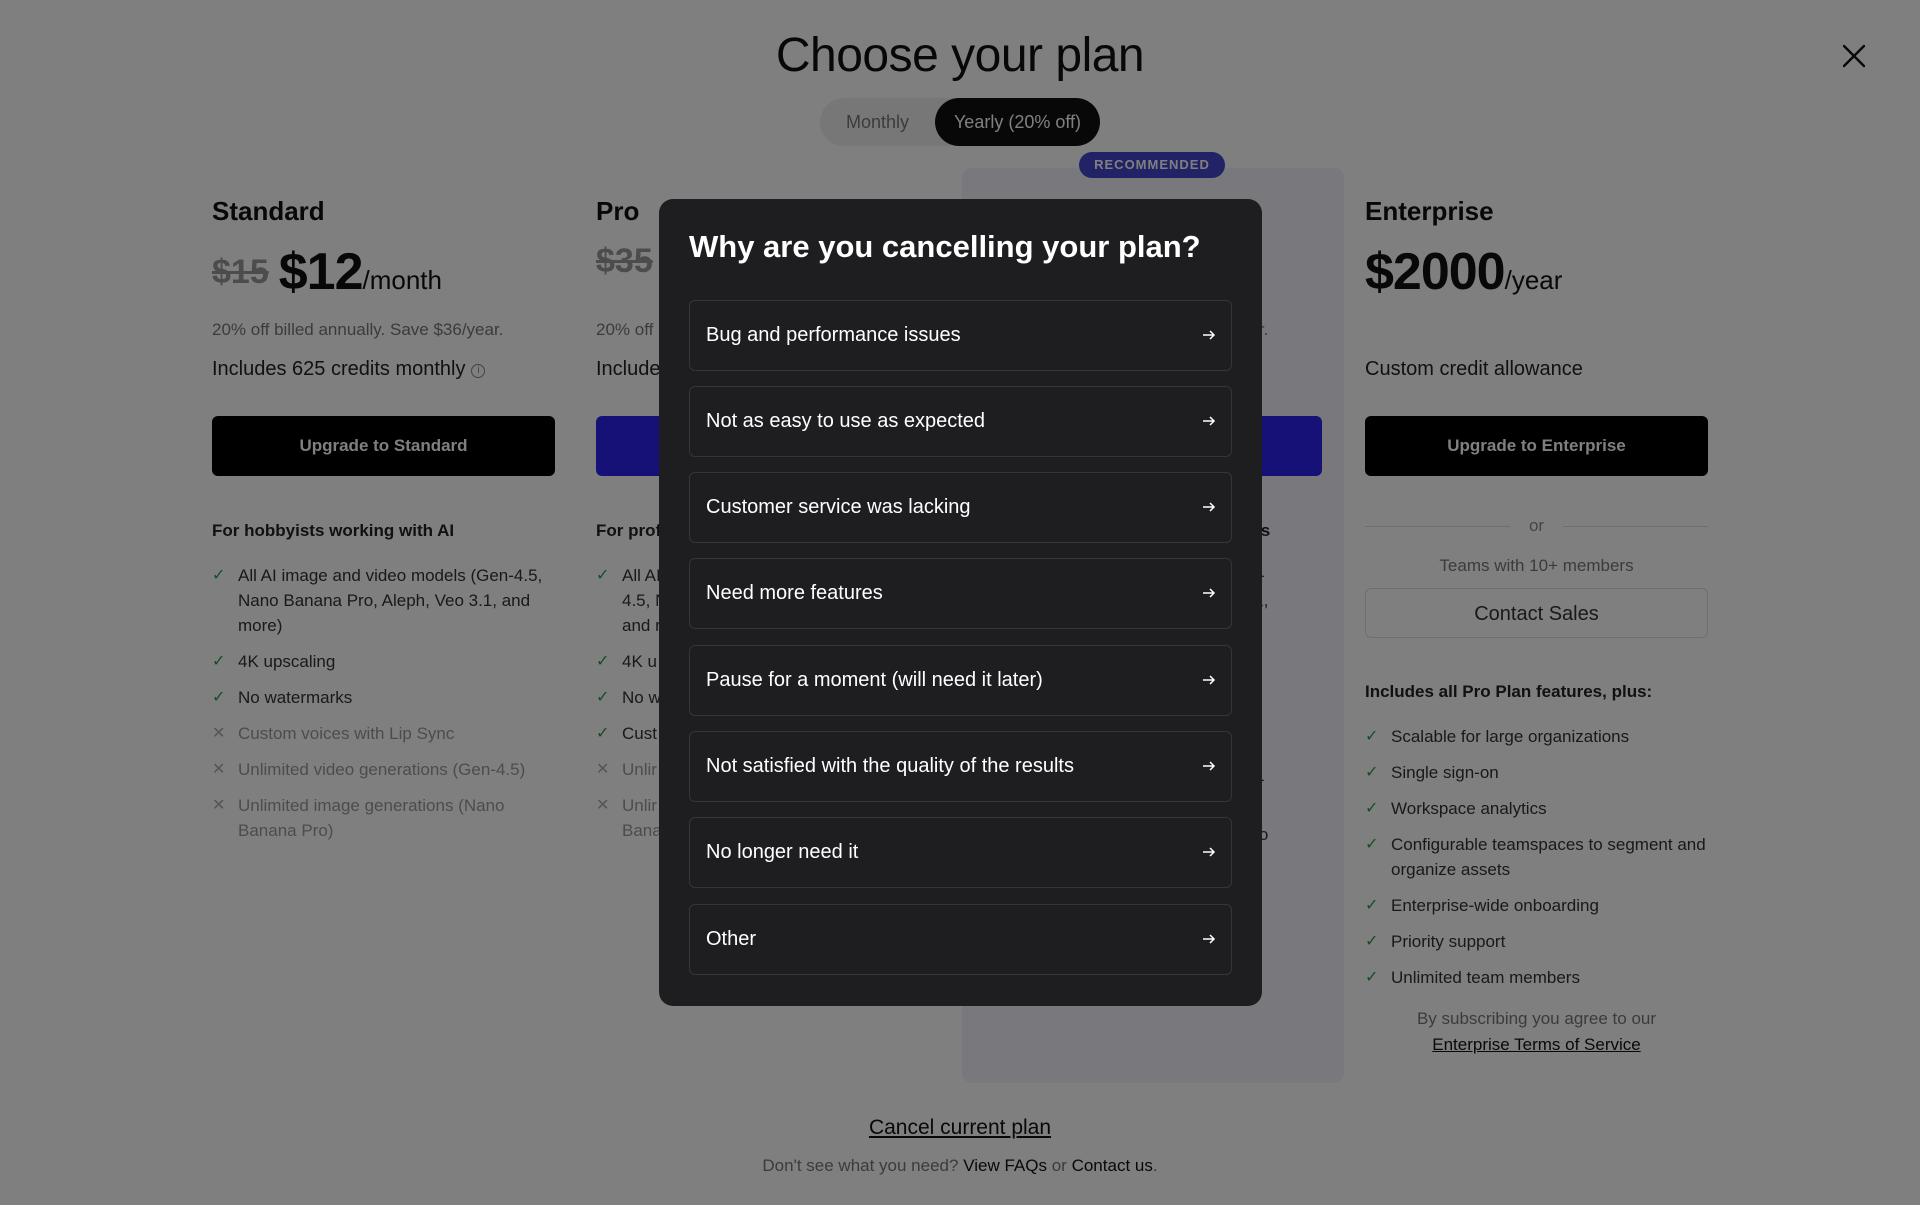  I want to click on reason-option: Not as easy to use as expected, so click(960, 421).